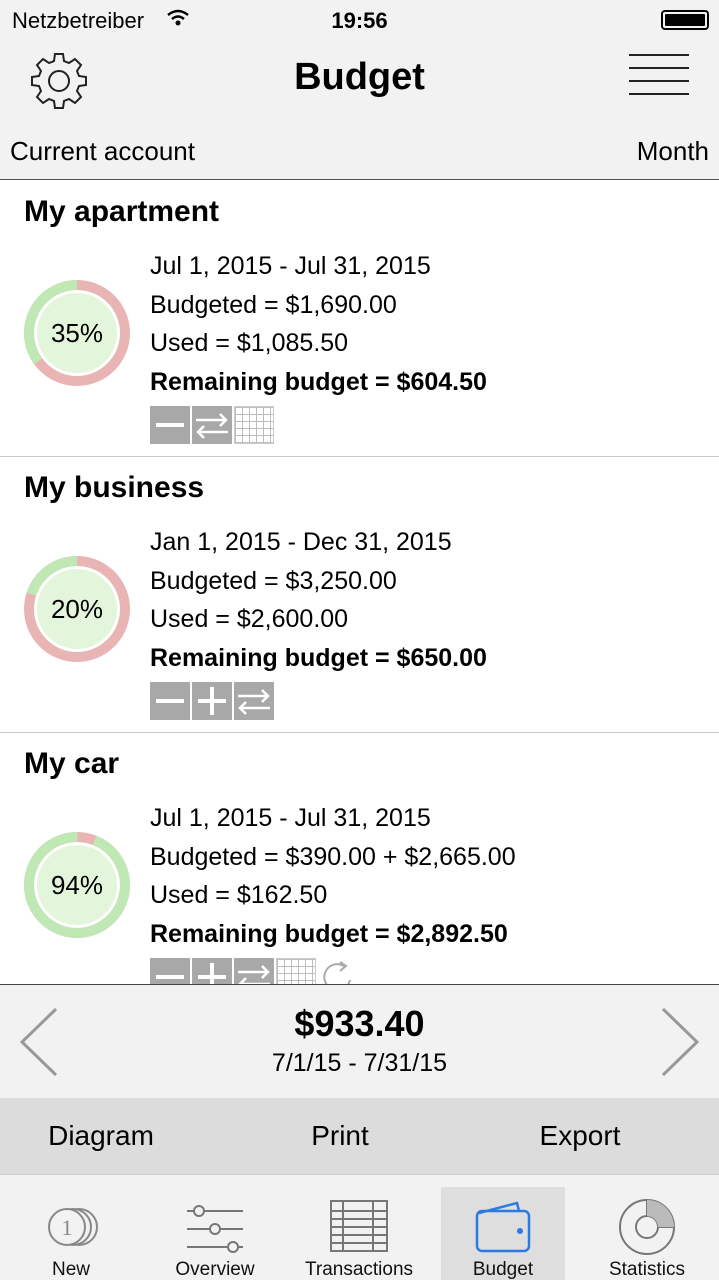 The image size is (719, 1280). I want to click on refresh-button, so click(338, 971).